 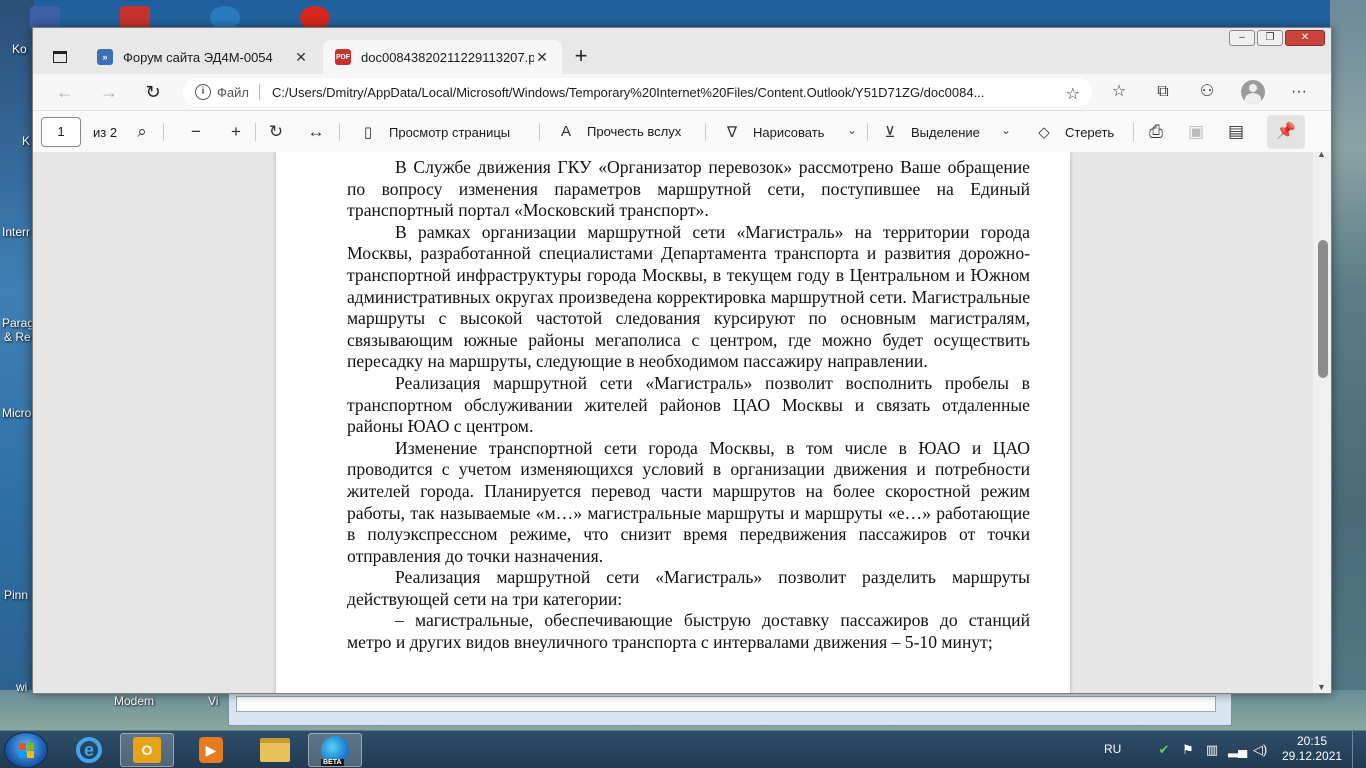 I want to click on page-view-label: Просмотр страницы, so click(x=450, y=132).